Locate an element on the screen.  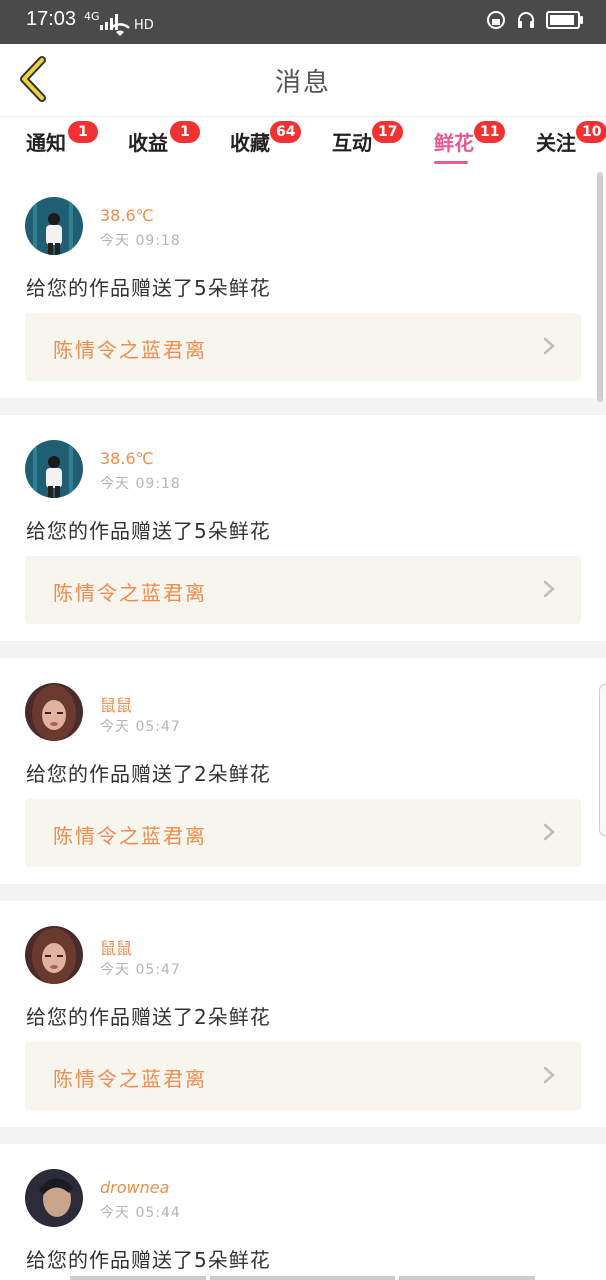
active-tab-indicator is located at coordinates (451, 162).